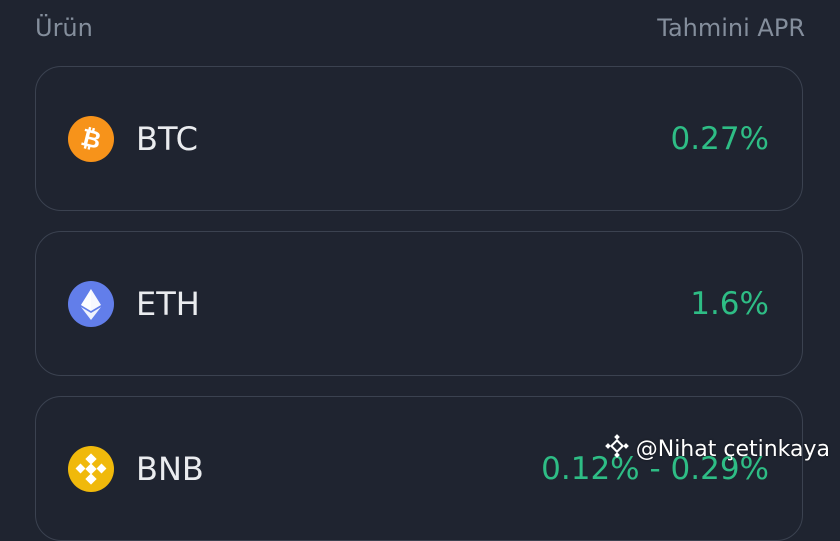  I want to click on apr-value: 1.6%, so click(729, 303).